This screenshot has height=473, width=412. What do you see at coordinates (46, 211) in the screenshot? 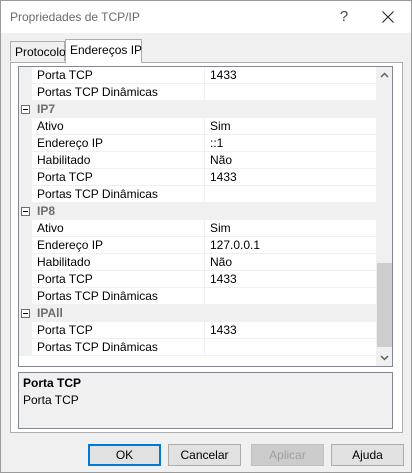
I see `category-label: IP8` at bounding box center [46, 211].